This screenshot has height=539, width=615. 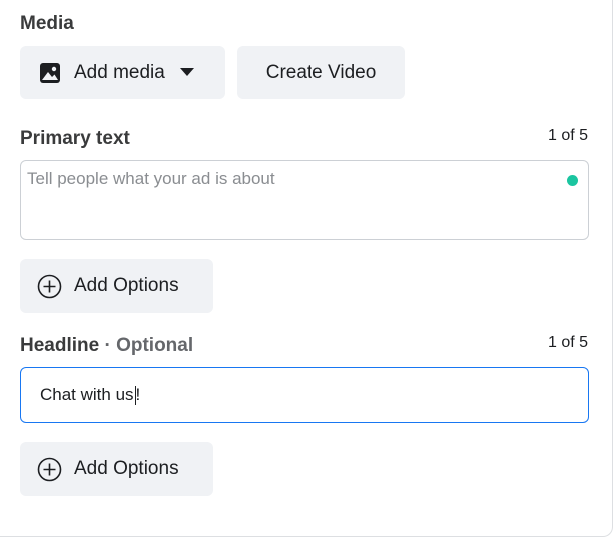 I want to click on optional-label: · Optional, so click(x=149, y=345).